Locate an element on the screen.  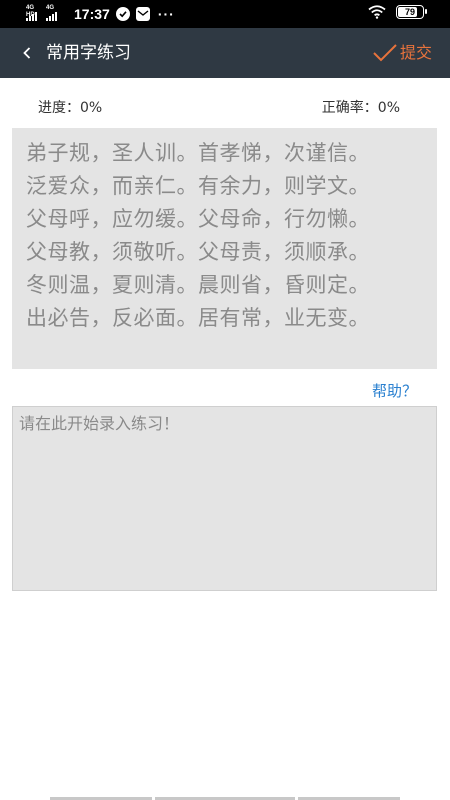
progress-stat: 进度：0% is located at coordinates (70, 108).